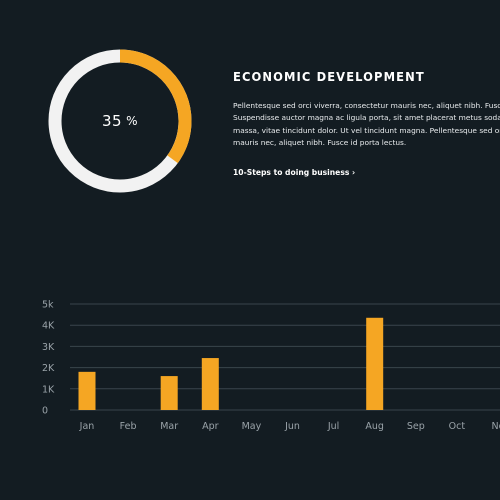  I want to click on x-tick-label-feb: Feb, so click(128, 426).